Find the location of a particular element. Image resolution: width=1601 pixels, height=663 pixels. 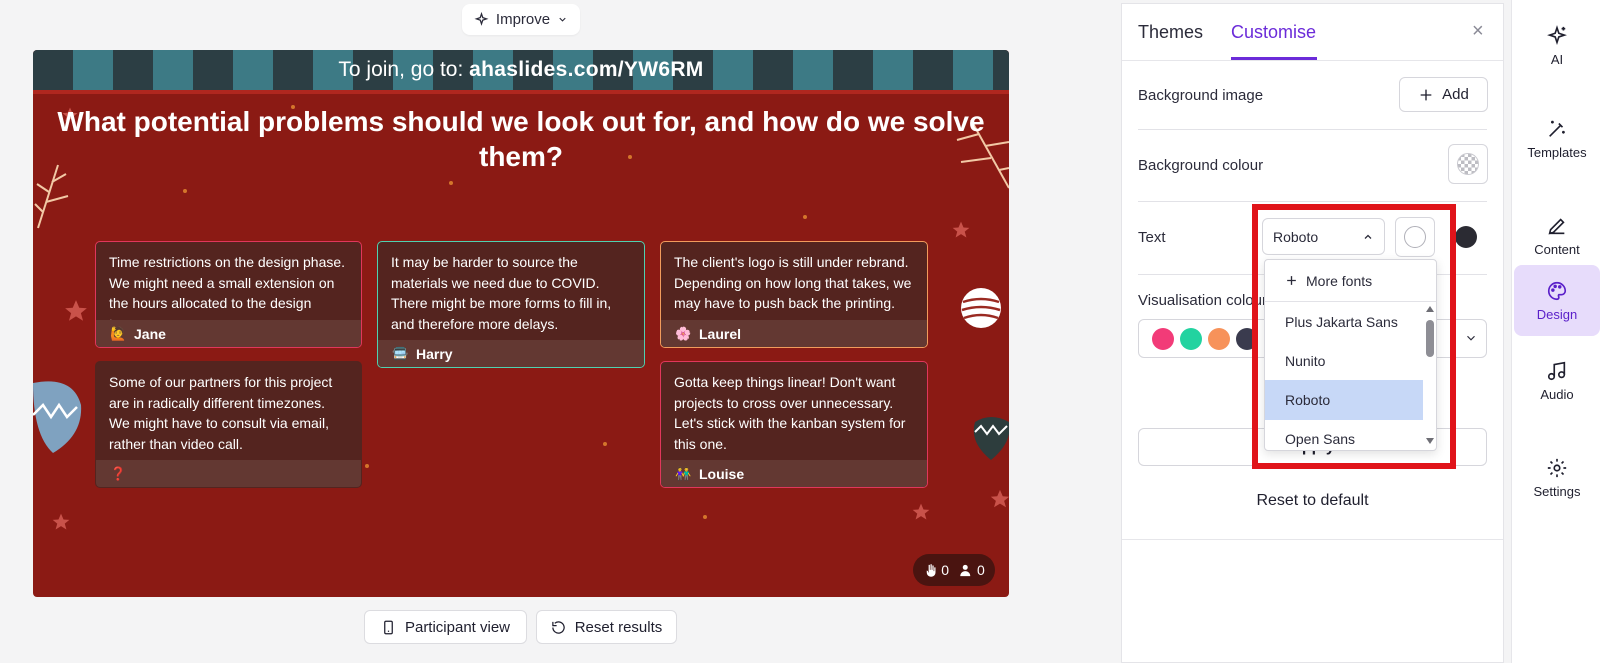

plus-icon is located at coordinates (1426, 94).